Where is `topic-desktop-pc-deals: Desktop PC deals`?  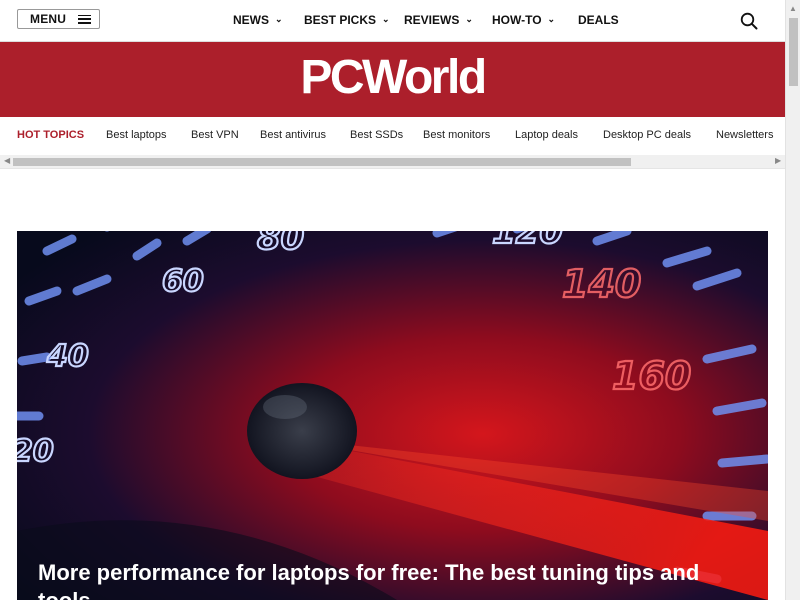
topic-desktop-pc-deals: Desktop PC deals is located at coordinates (647, 135).